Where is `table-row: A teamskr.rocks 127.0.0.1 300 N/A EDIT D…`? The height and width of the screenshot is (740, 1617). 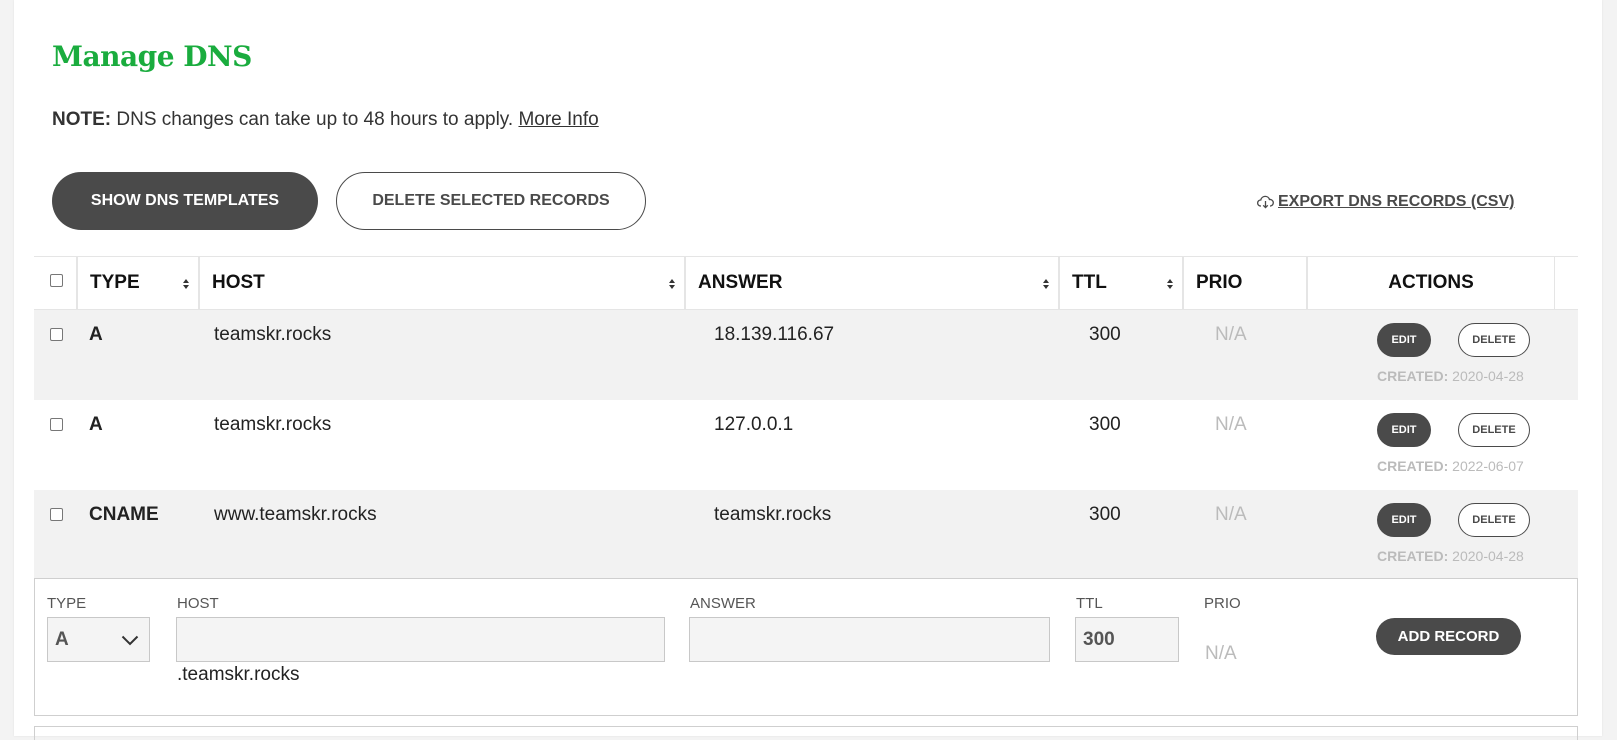 table-row: A teamskr.rocks 127.0.0.1 300 N/A EDIT D… is located at coordinates (806, 445).